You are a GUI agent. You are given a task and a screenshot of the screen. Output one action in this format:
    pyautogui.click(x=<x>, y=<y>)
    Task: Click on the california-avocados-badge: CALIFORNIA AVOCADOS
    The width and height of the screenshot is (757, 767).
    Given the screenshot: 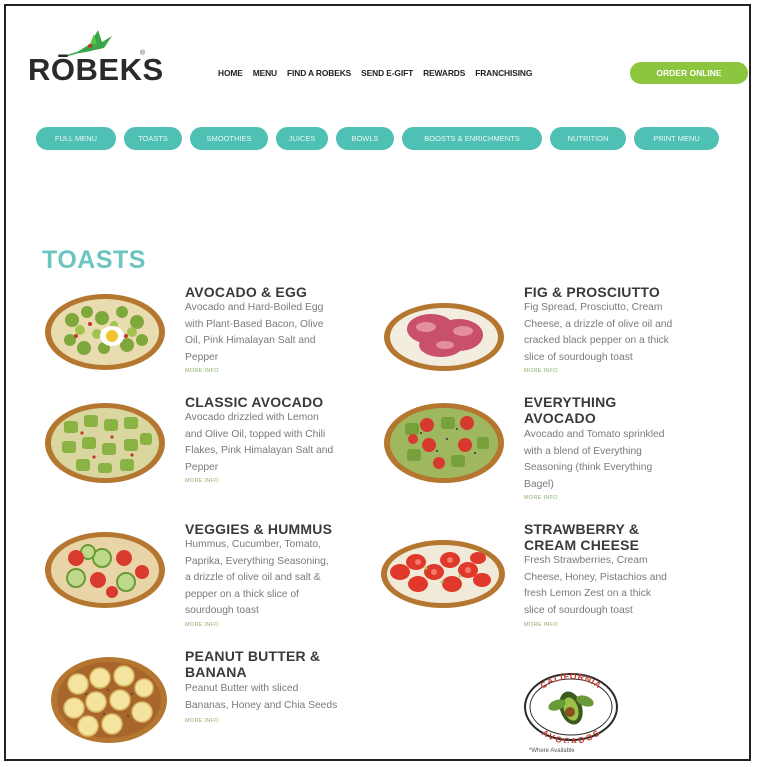 What is the action you would take?
    pyautogui.click(x=571, y=707)
    